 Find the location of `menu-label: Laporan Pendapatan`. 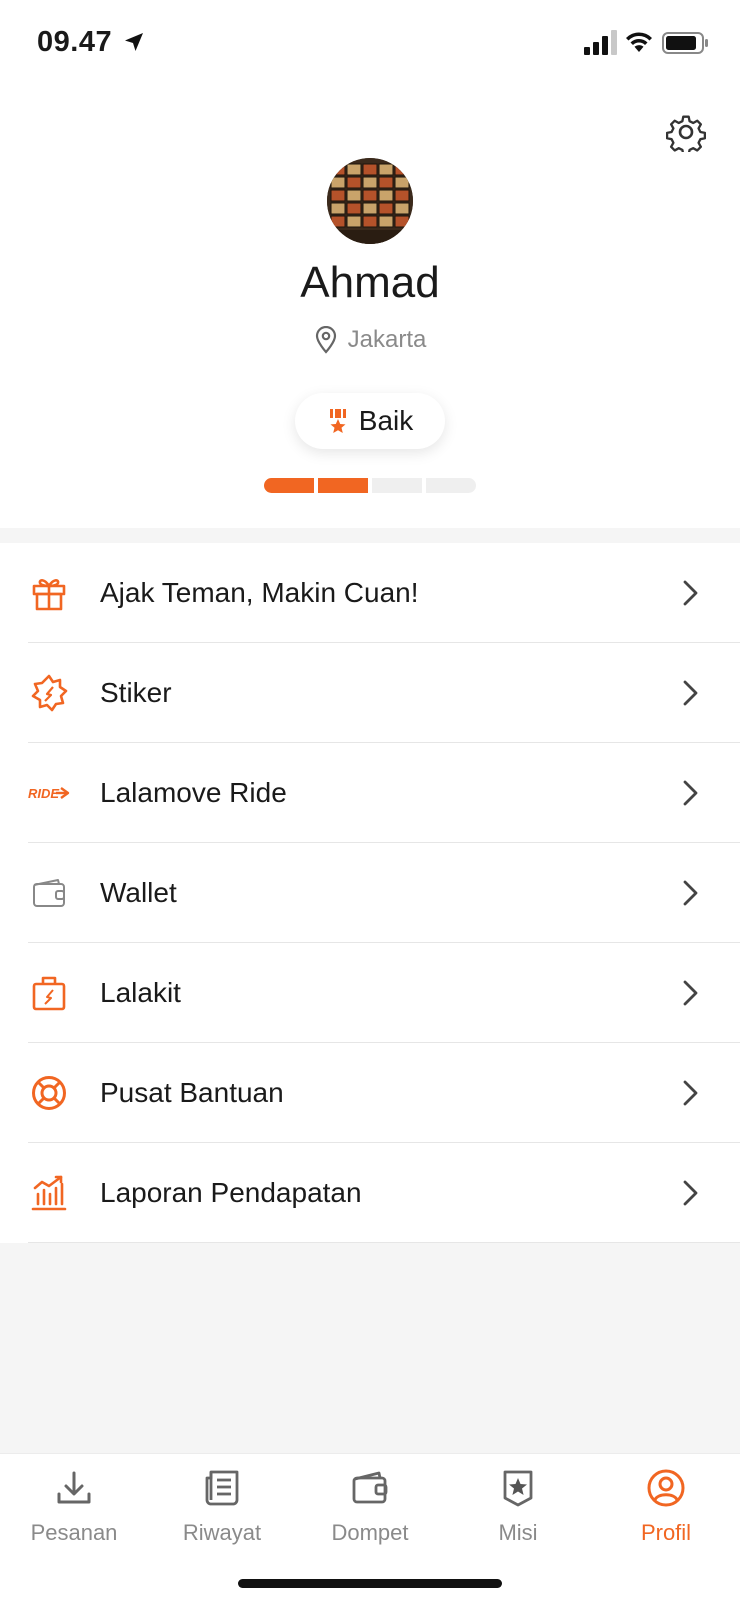

menu-label: Laporan Pendapatan is located at coordinates (231, 1192).